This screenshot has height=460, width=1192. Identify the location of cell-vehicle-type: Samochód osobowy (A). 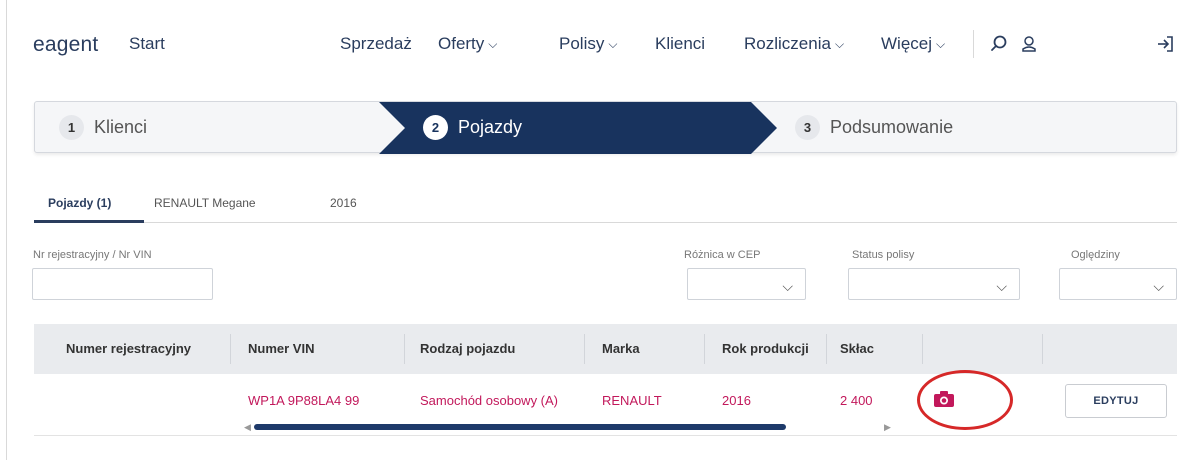
(489, 400).